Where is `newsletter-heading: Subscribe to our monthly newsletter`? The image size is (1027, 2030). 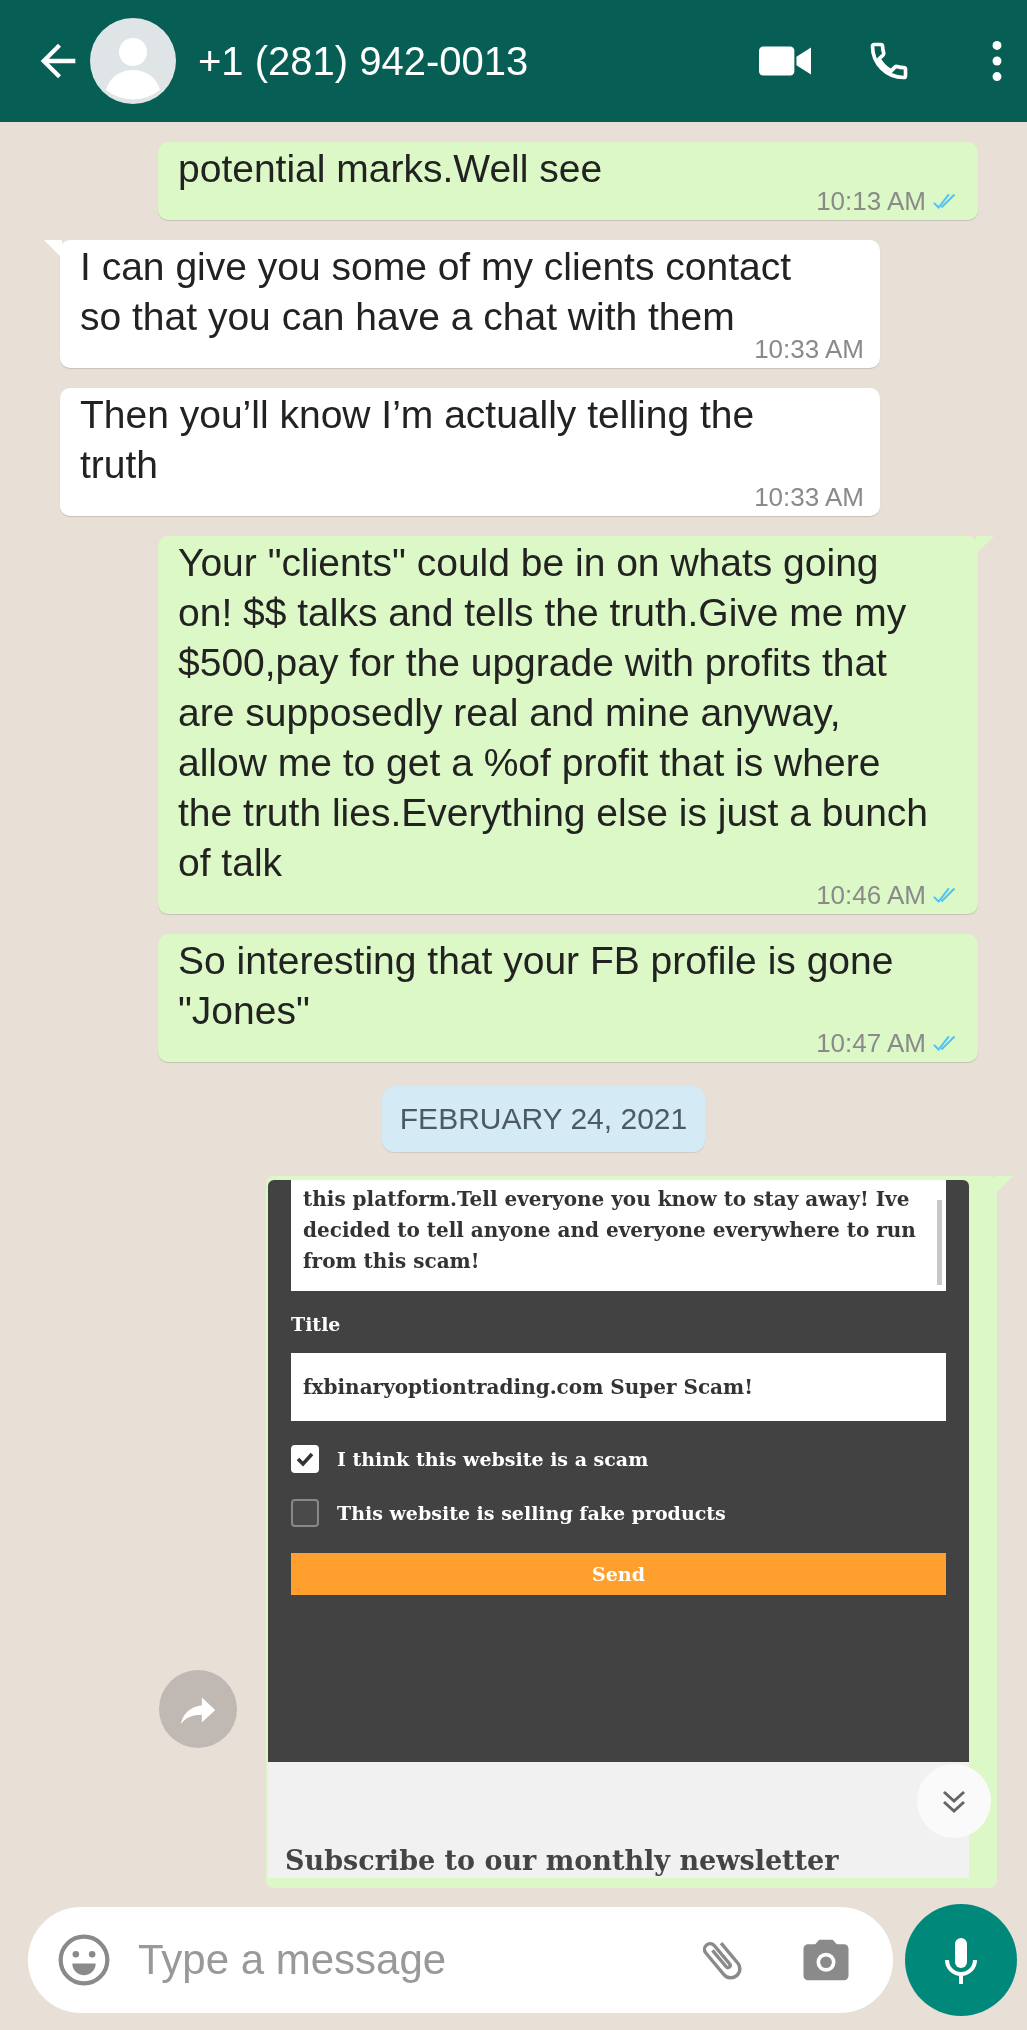
newsletter-heading: Subscribe to our monthly newsletter is located at coordinates (562, 1861).